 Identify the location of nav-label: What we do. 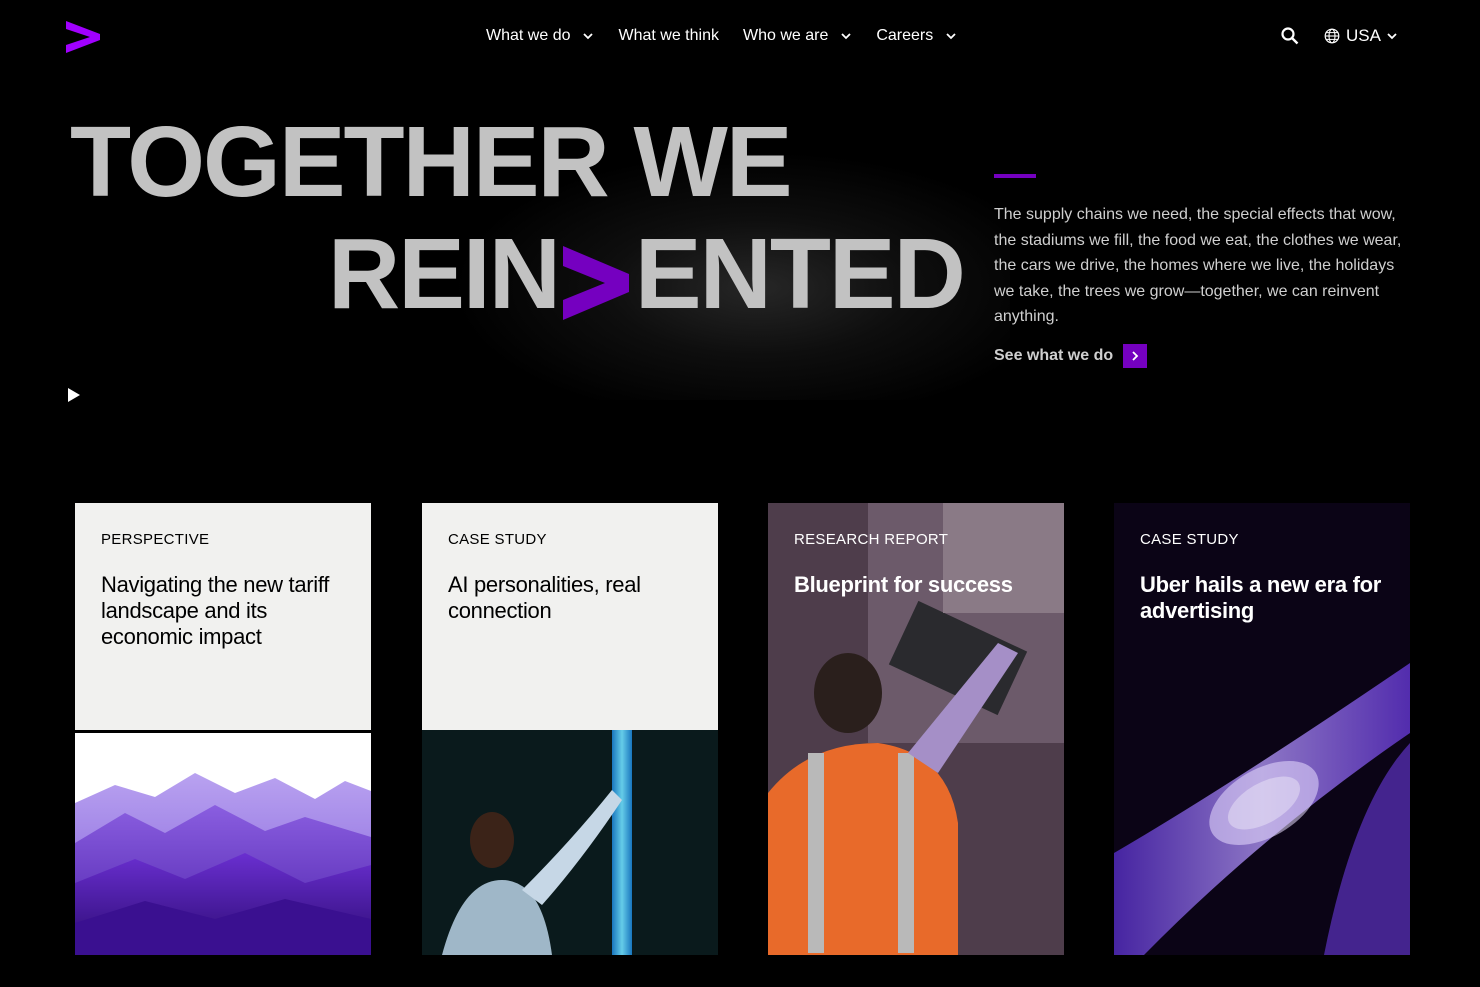
(528, 35).